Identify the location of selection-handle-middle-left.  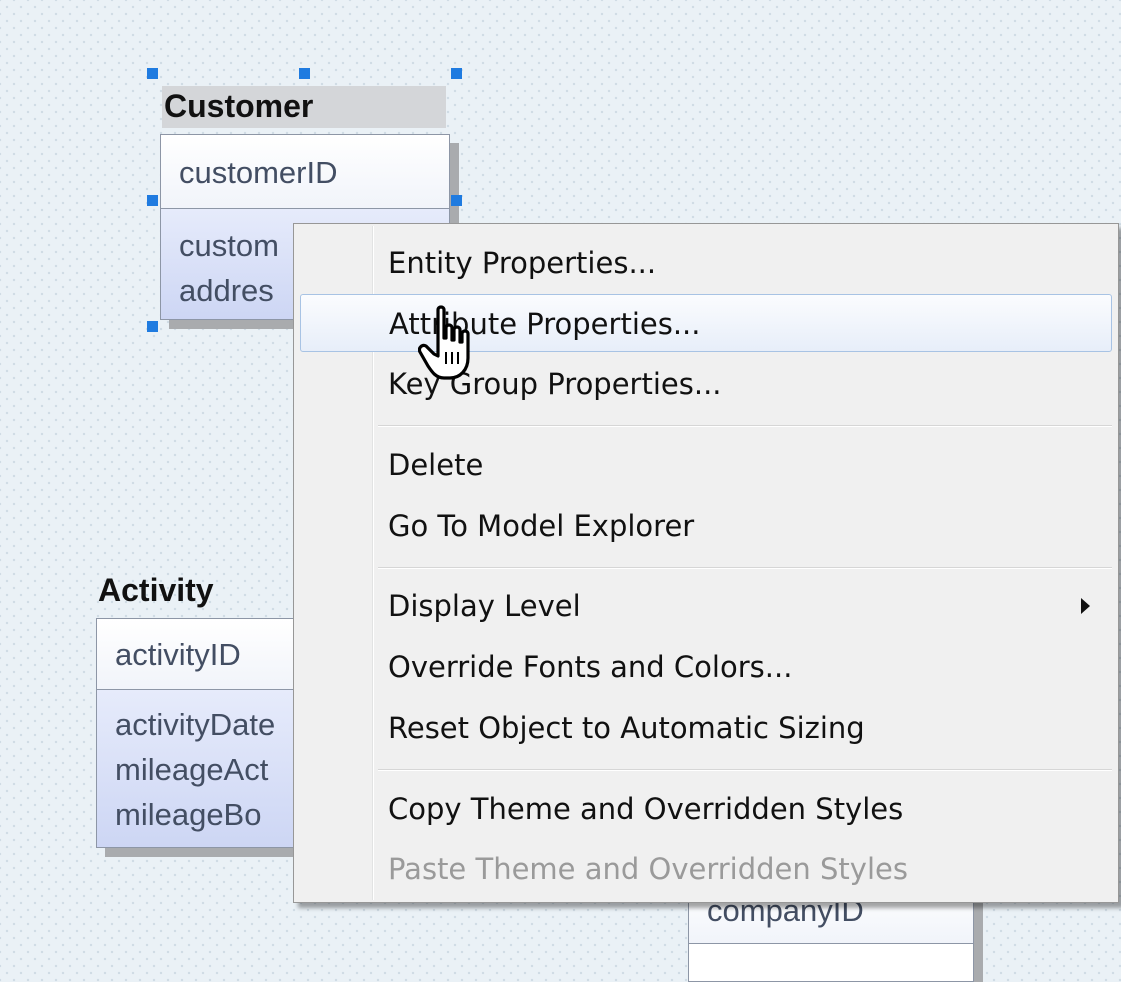
(152, 200).